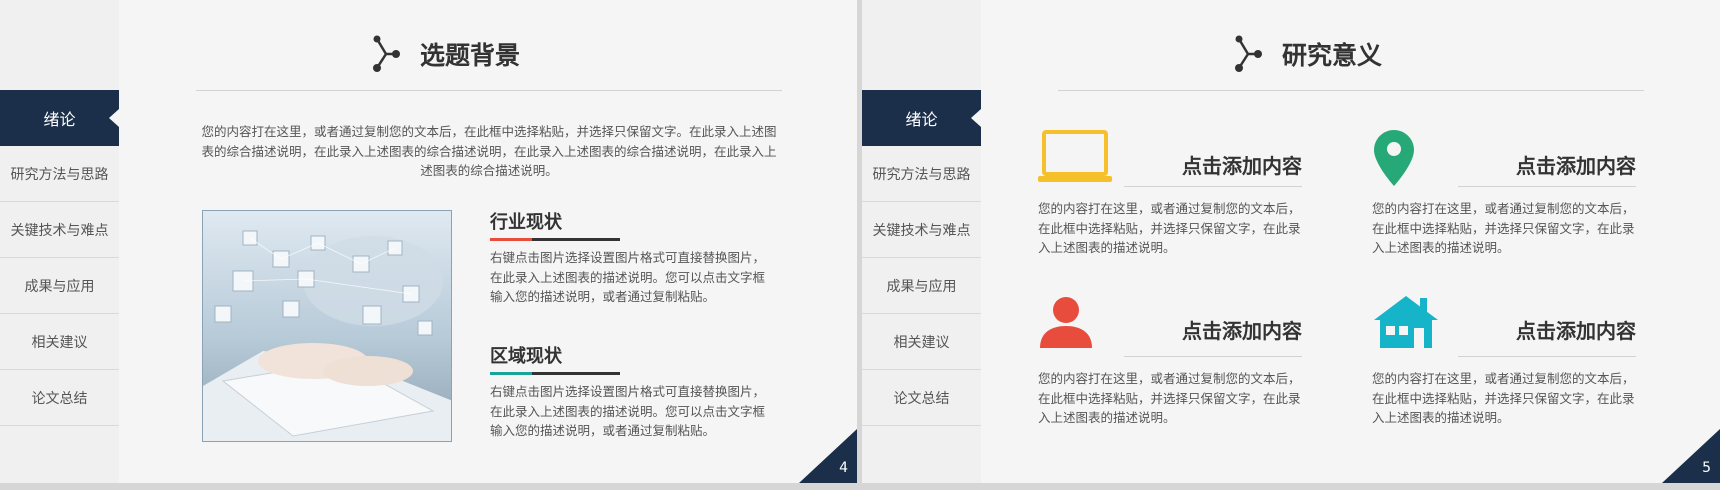 This screenshot has height=490, width=1720. What do you see at coordinates (1706, 468) in the screenshot?
I see `page-number: 5` at bounding box center [1706, 468].